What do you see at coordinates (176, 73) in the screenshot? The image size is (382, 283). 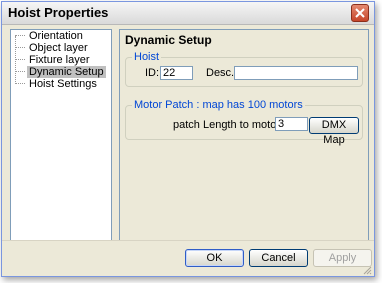 I see `id-input` at bounding box center [176, 73].